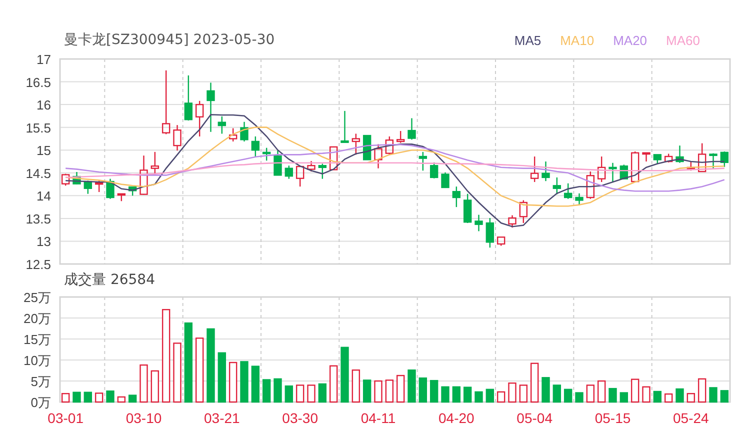 The image size is (740, 440). I want to click on date-label: 05-15, so click(612, 418).